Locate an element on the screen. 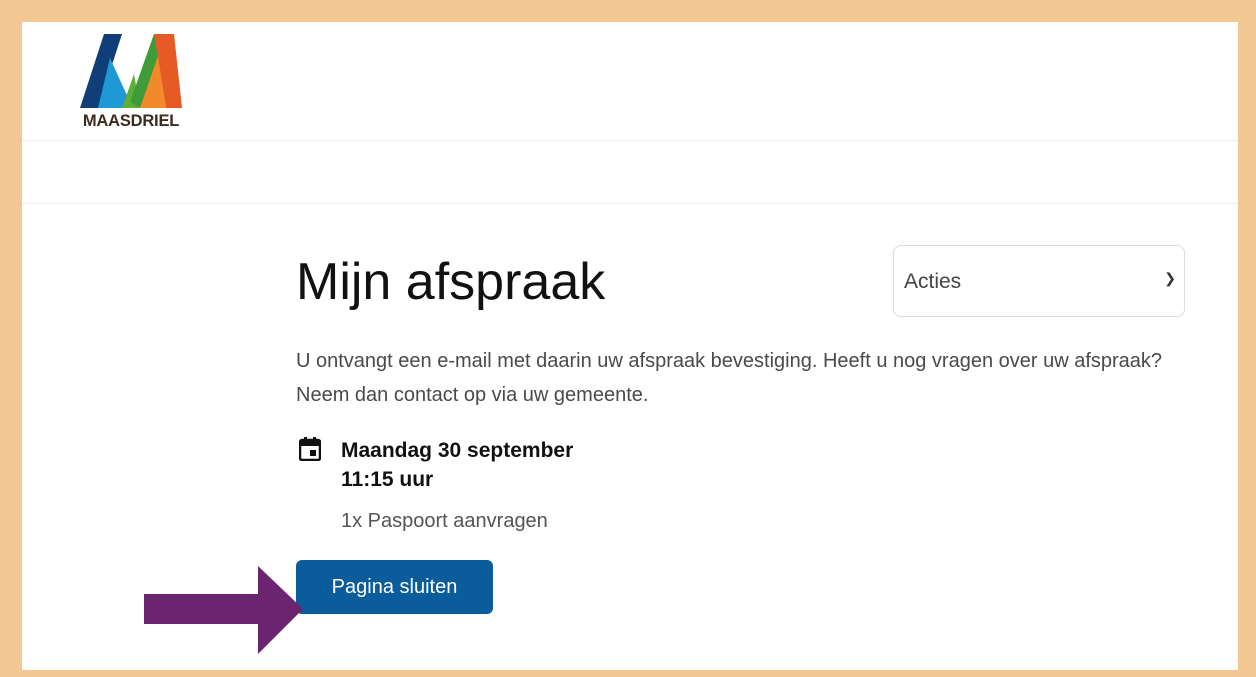  appointment-date: Maandag 30 september is located at coordinates (457, 450).